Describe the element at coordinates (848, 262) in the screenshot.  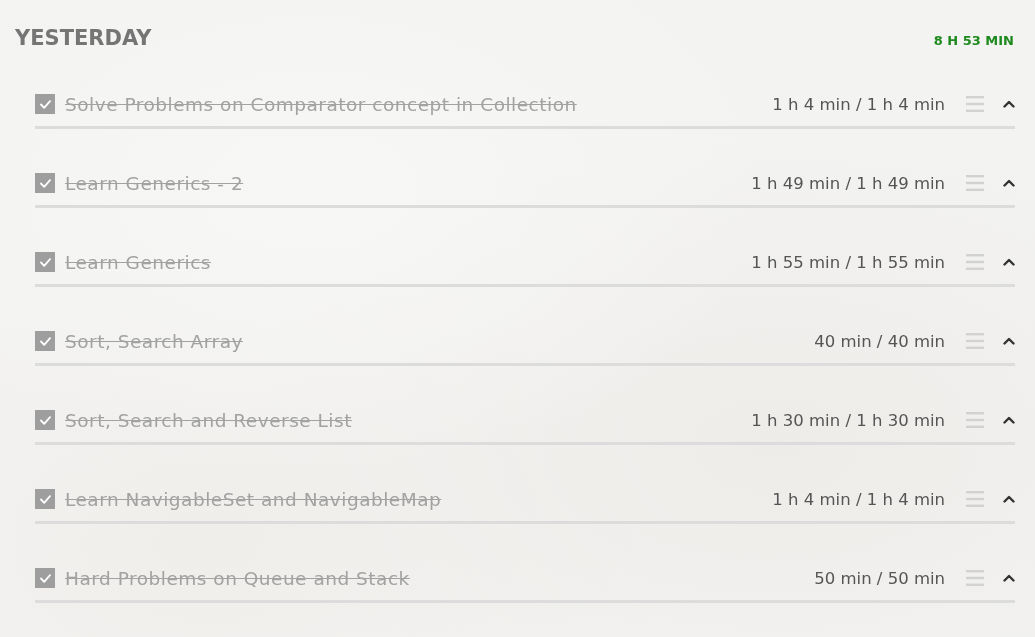
I see `task-duration: 1 h 55 min / 1 h 55 min` at that location.